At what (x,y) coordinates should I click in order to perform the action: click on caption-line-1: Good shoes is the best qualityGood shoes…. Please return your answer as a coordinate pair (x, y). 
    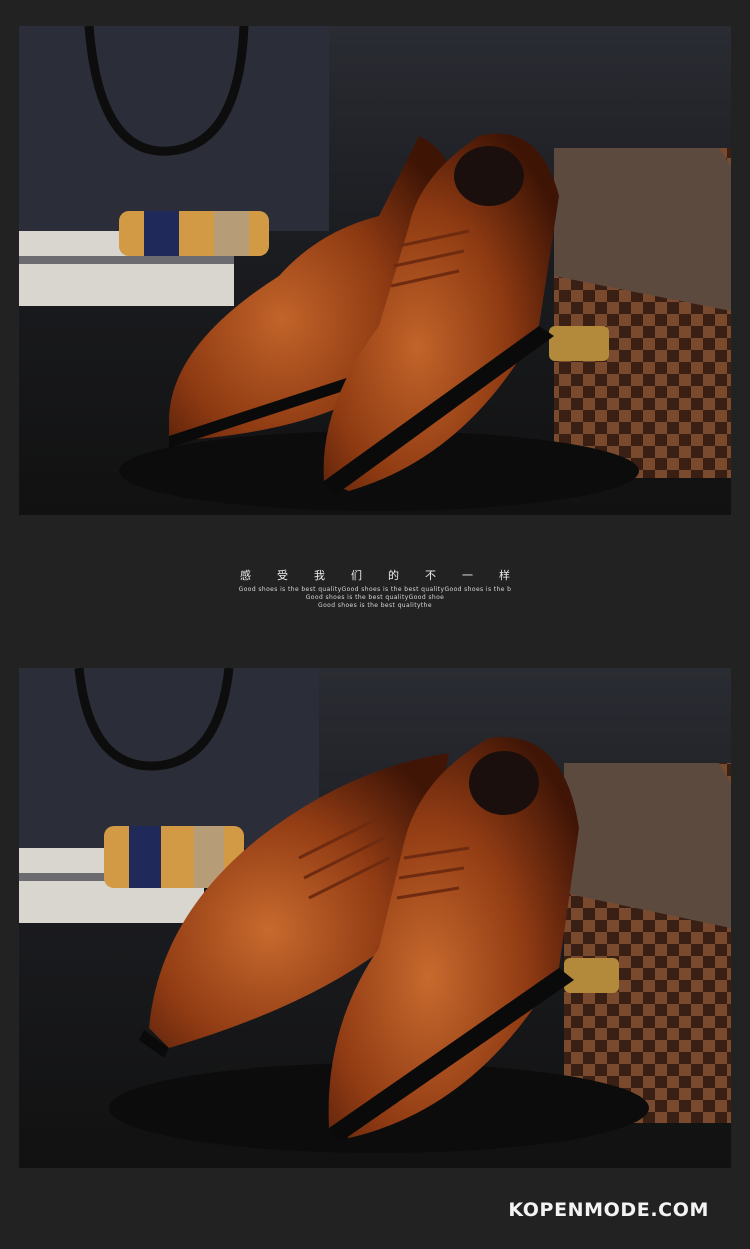
    Looking at the image, I should click on (375, 589).